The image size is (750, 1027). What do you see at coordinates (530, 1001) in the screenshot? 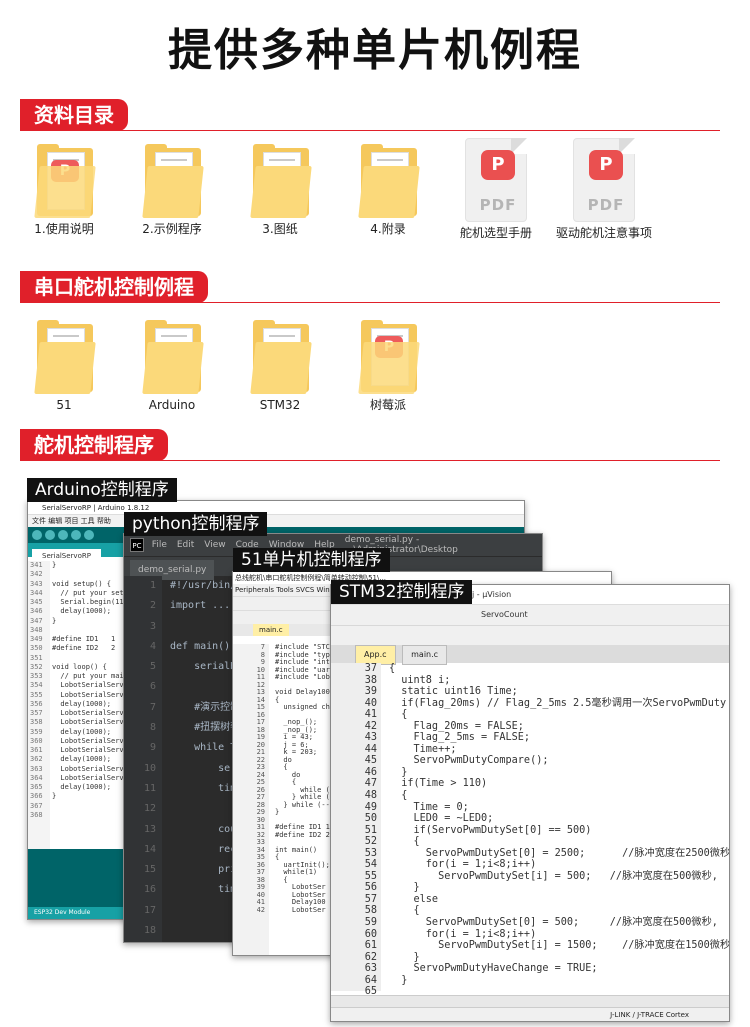
I see `horizontal-scrollbar` at bounding box center [530, 1001].